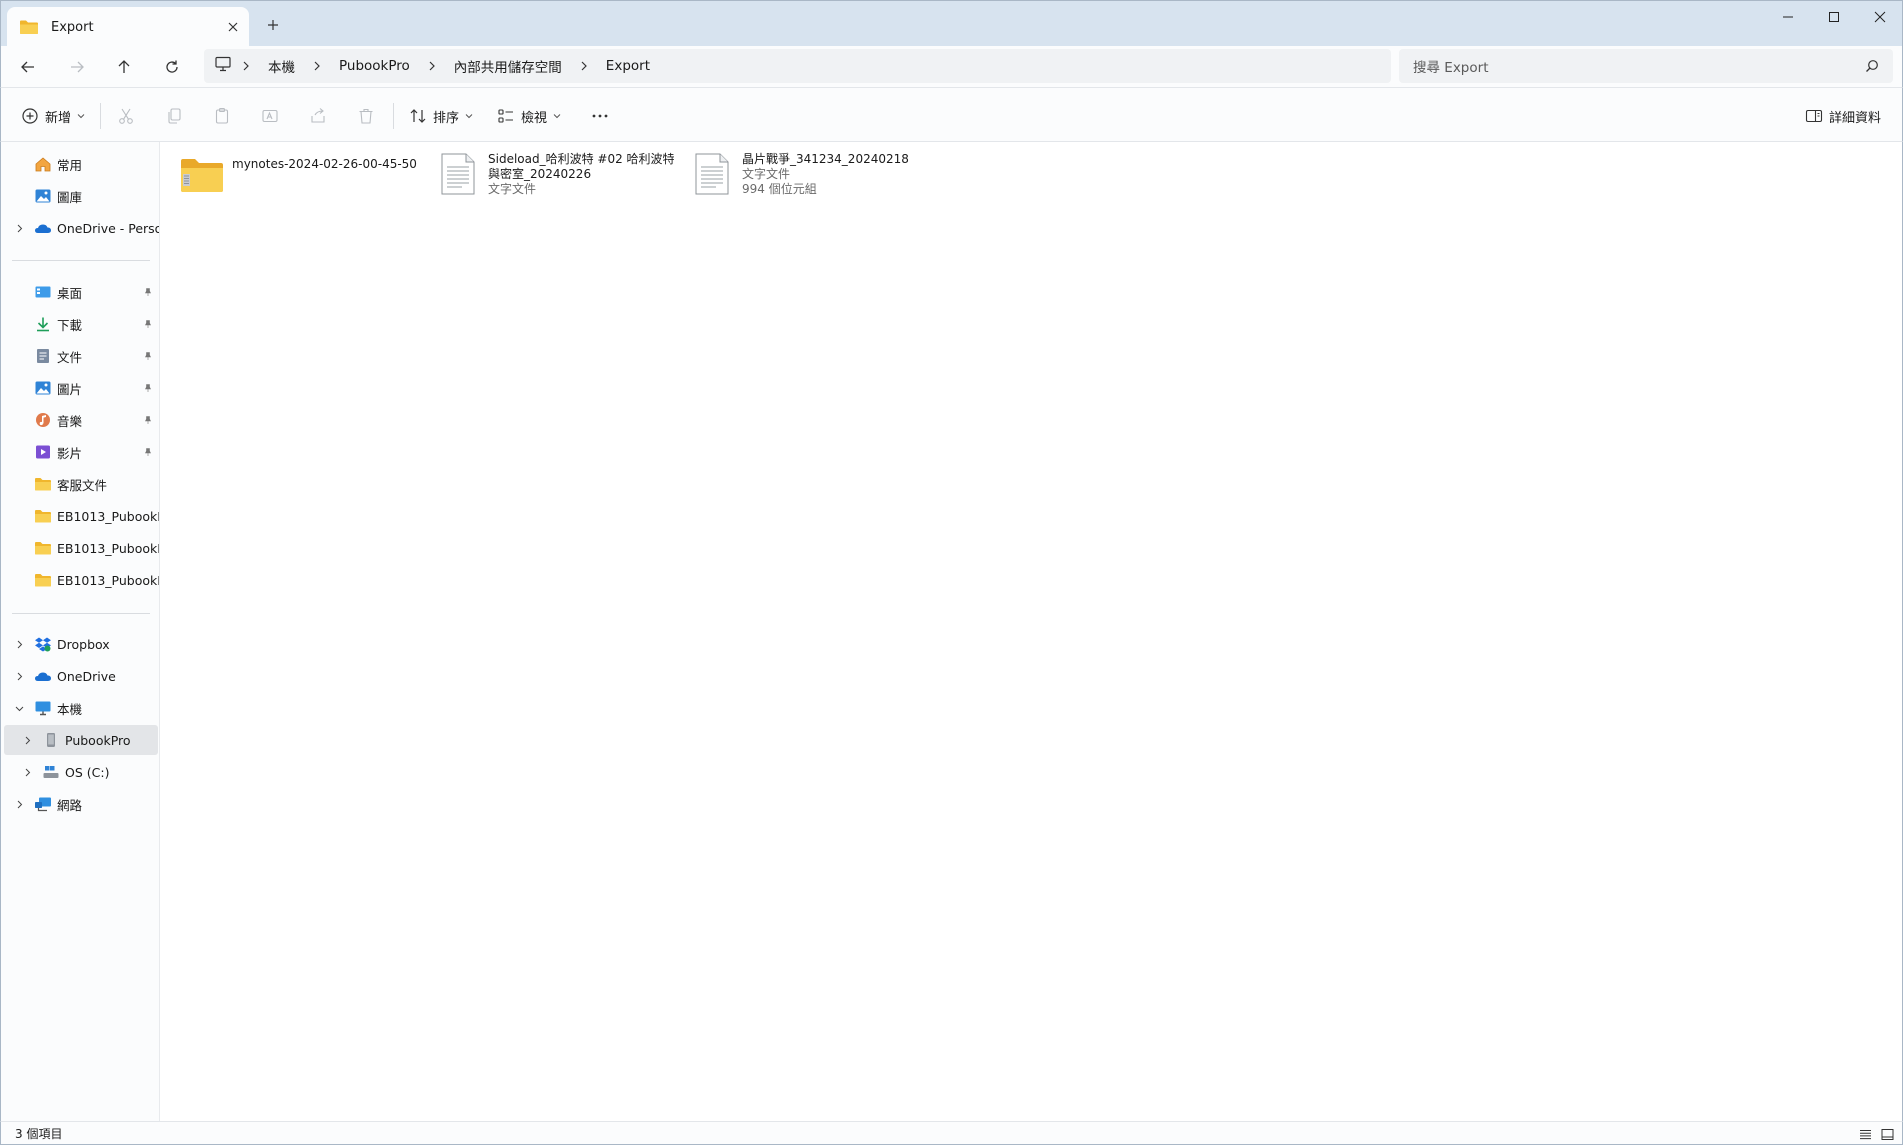 This screenshot has width=1903, height=1145. Describe the element at coordinates (28, 67) in the screenshot. I see `back-button` at that location.